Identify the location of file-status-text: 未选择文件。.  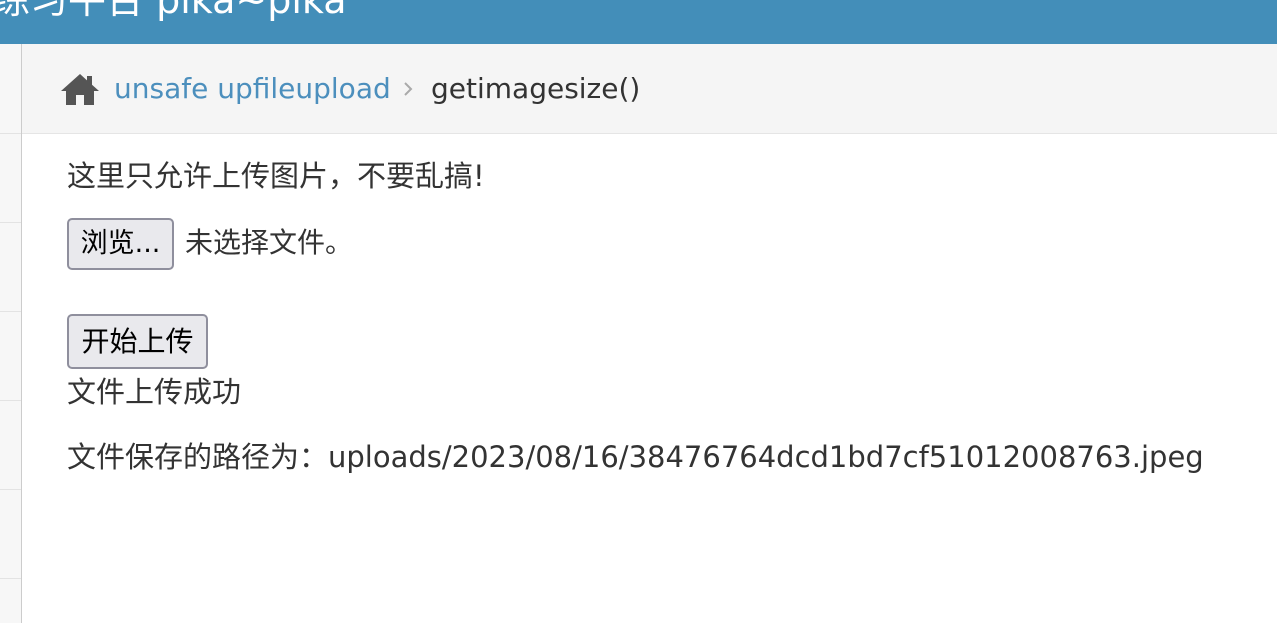
(269, 242).